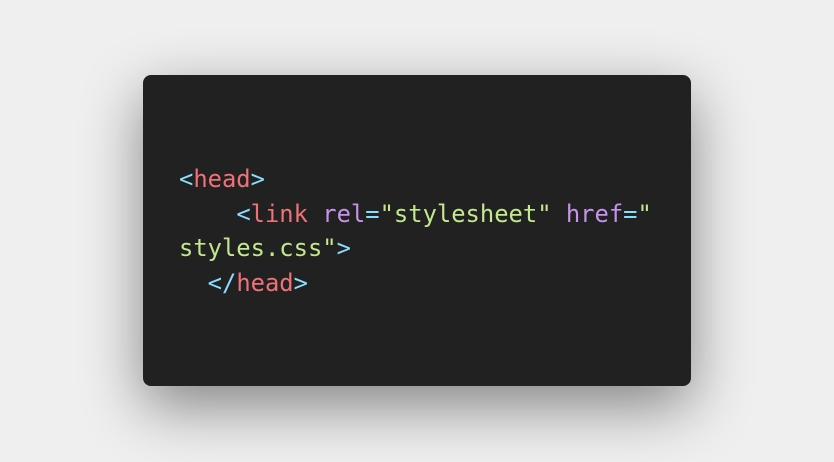 The width and height of the screenshot is (834, 462). Describe the element at coordinates (465, 213) in the screenshot. I see `code-string: "stylesheet"` at that location.